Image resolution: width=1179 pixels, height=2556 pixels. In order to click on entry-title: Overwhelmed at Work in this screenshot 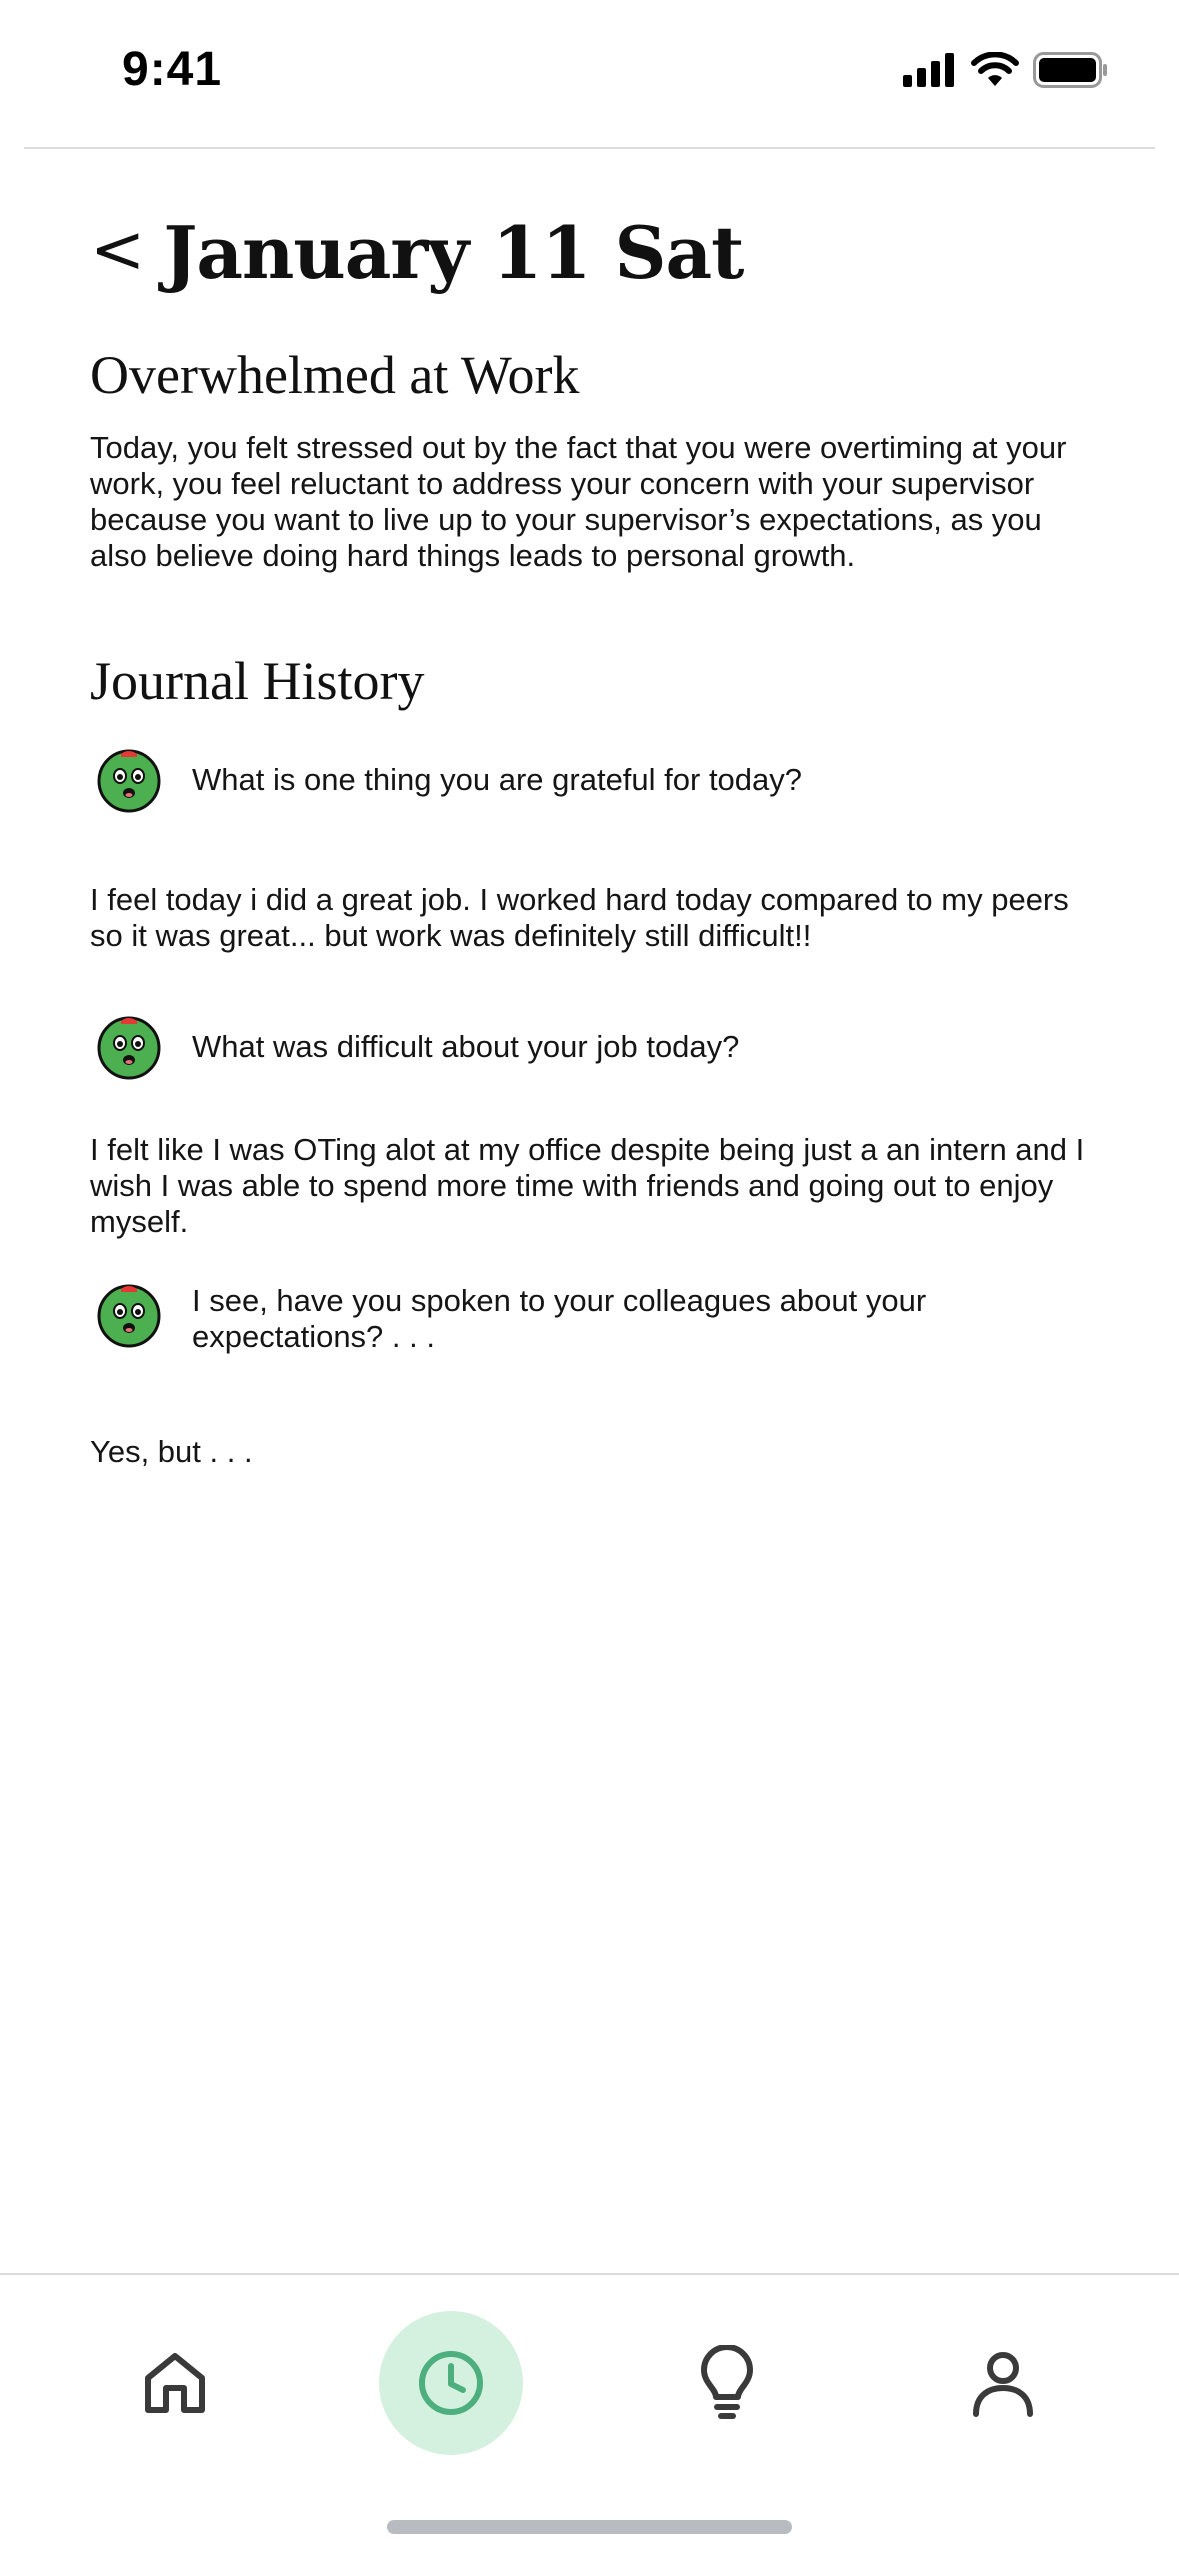, I will do `click(335, 375)`.